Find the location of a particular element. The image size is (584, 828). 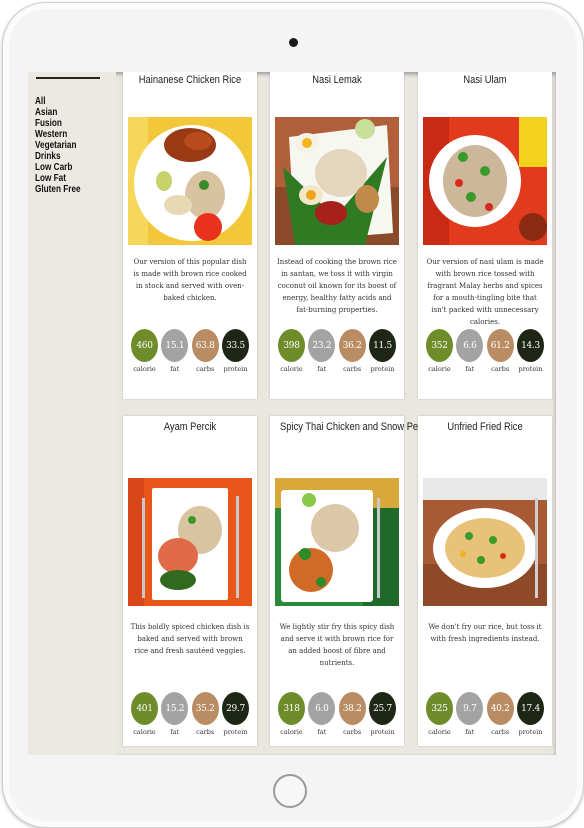

filter-vegetarian: Vegetarian is located at coordinates (58, 145).